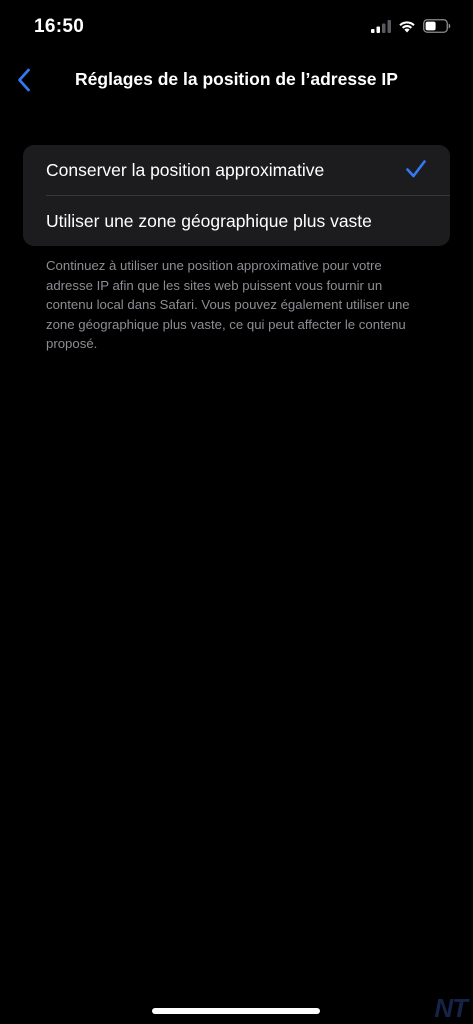 The height and width of the screenshot is (1024, 473). I want to click on option-label: Conserver la position approximative, so click(185, 169).